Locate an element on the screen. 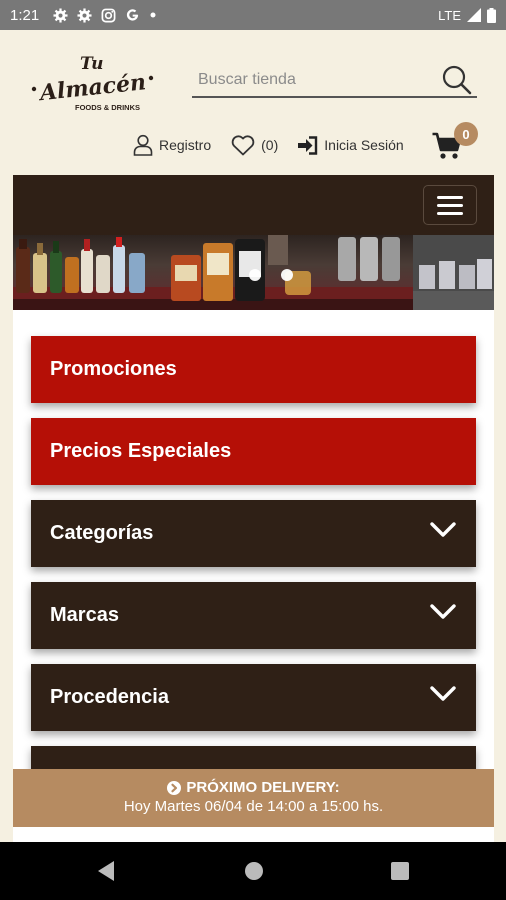 This screenshot has height=900, width=506. login-link: Inicia Sesión is located at coordinates (350, 145).